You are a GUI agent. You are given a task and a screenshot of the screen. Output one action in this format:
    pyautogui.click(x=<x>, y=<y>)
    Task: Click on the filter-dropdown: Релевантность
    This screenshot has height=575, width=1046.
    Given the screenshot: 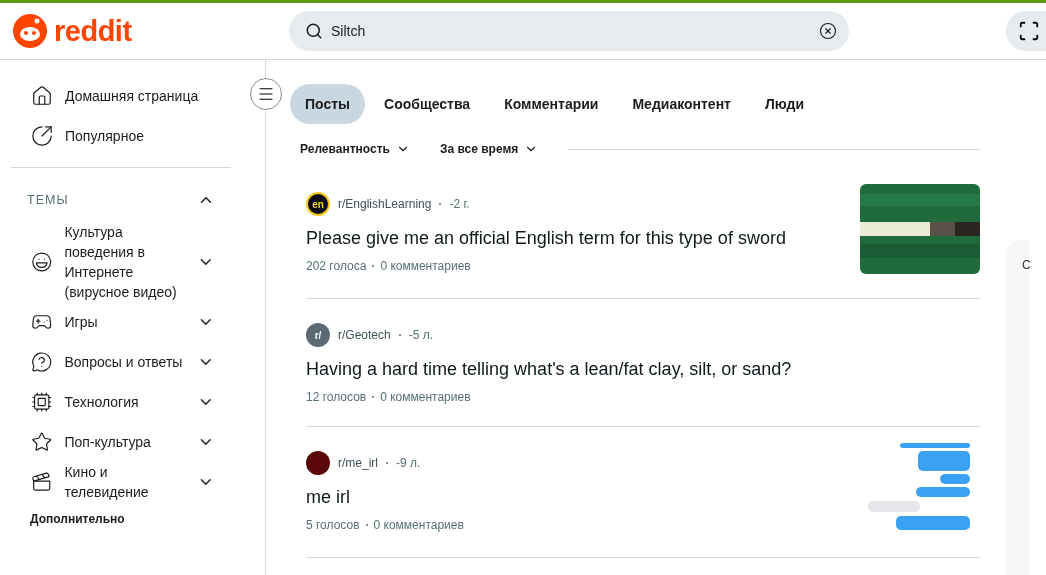 What is the action you would take?
    pyautogui.click(x=355, y=149)
    